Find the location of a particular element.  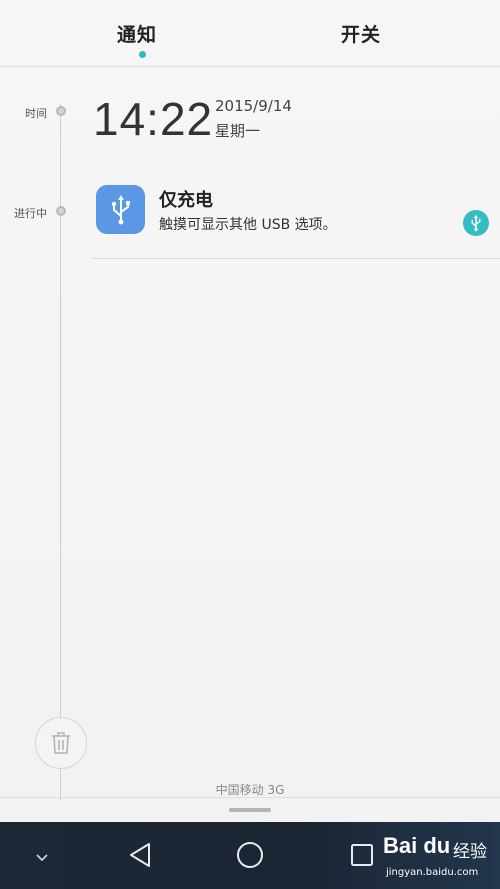

watermark-text: 经验 is located at coordinates (470, 852).